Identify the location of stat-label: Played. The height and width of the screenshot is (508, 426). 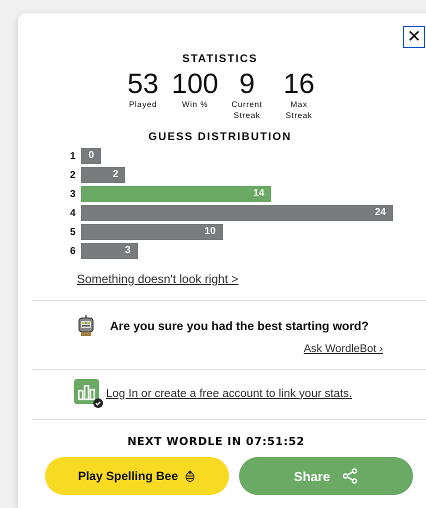
(143, 104).